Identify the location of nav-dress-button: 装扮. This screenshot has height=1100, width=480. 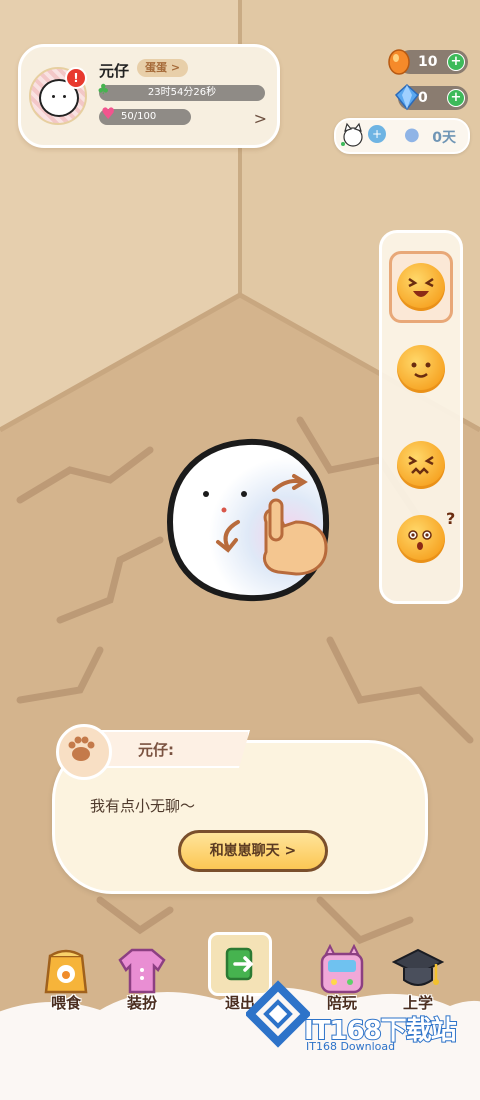
(142, 984).